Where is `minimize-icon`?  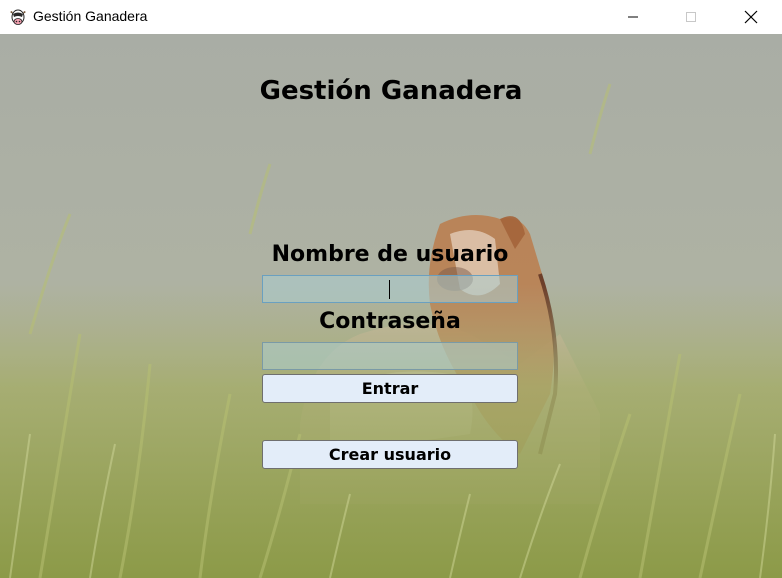 minimize-icon is located at coordinates (633, 17).